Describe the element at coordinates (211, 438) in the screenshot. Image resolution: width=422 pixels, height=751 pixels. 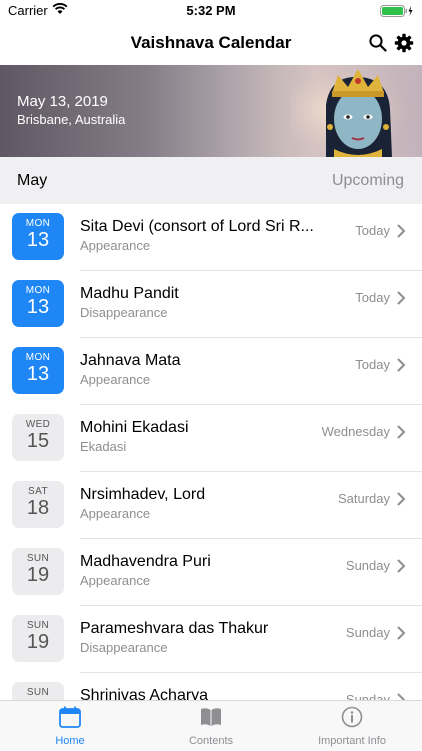
I see `event-row: WED 15 Mohini Ekadasi Ekadasi Wednesday` at that location.